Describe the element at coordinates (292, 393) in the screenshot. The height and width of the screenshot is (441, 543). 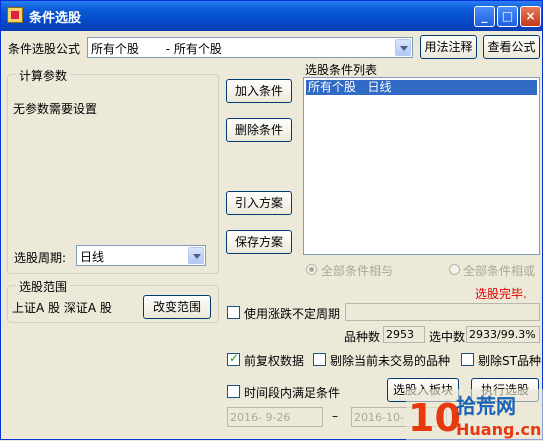
I see `time-range-label: 时间段内满足条件` at that location.